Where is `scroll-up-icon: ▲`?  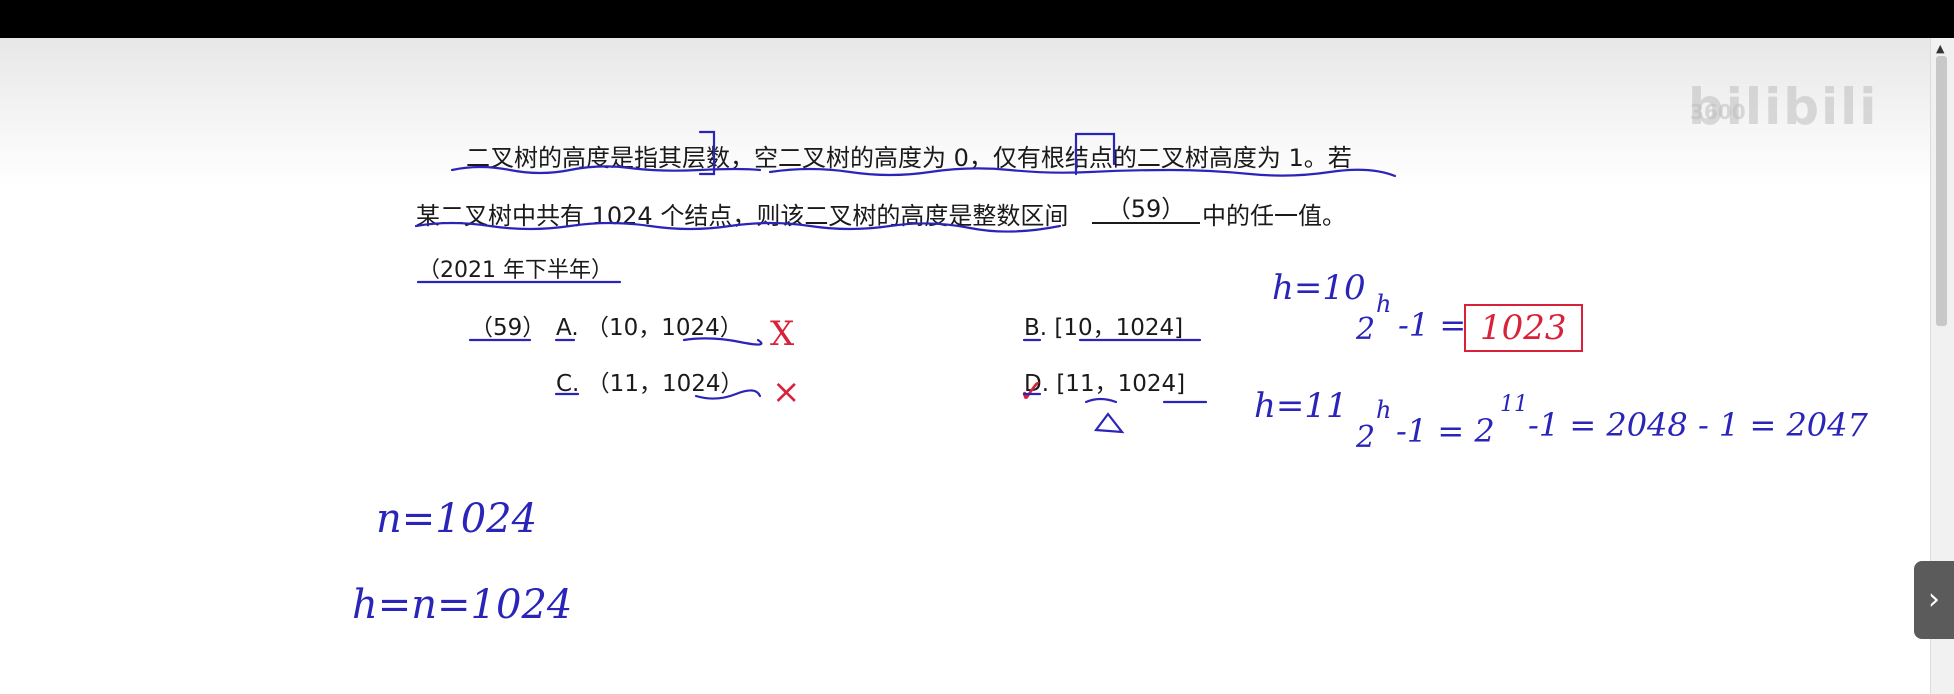 scroll-up-icon: ▲ is located at coordinates (1940, 48).